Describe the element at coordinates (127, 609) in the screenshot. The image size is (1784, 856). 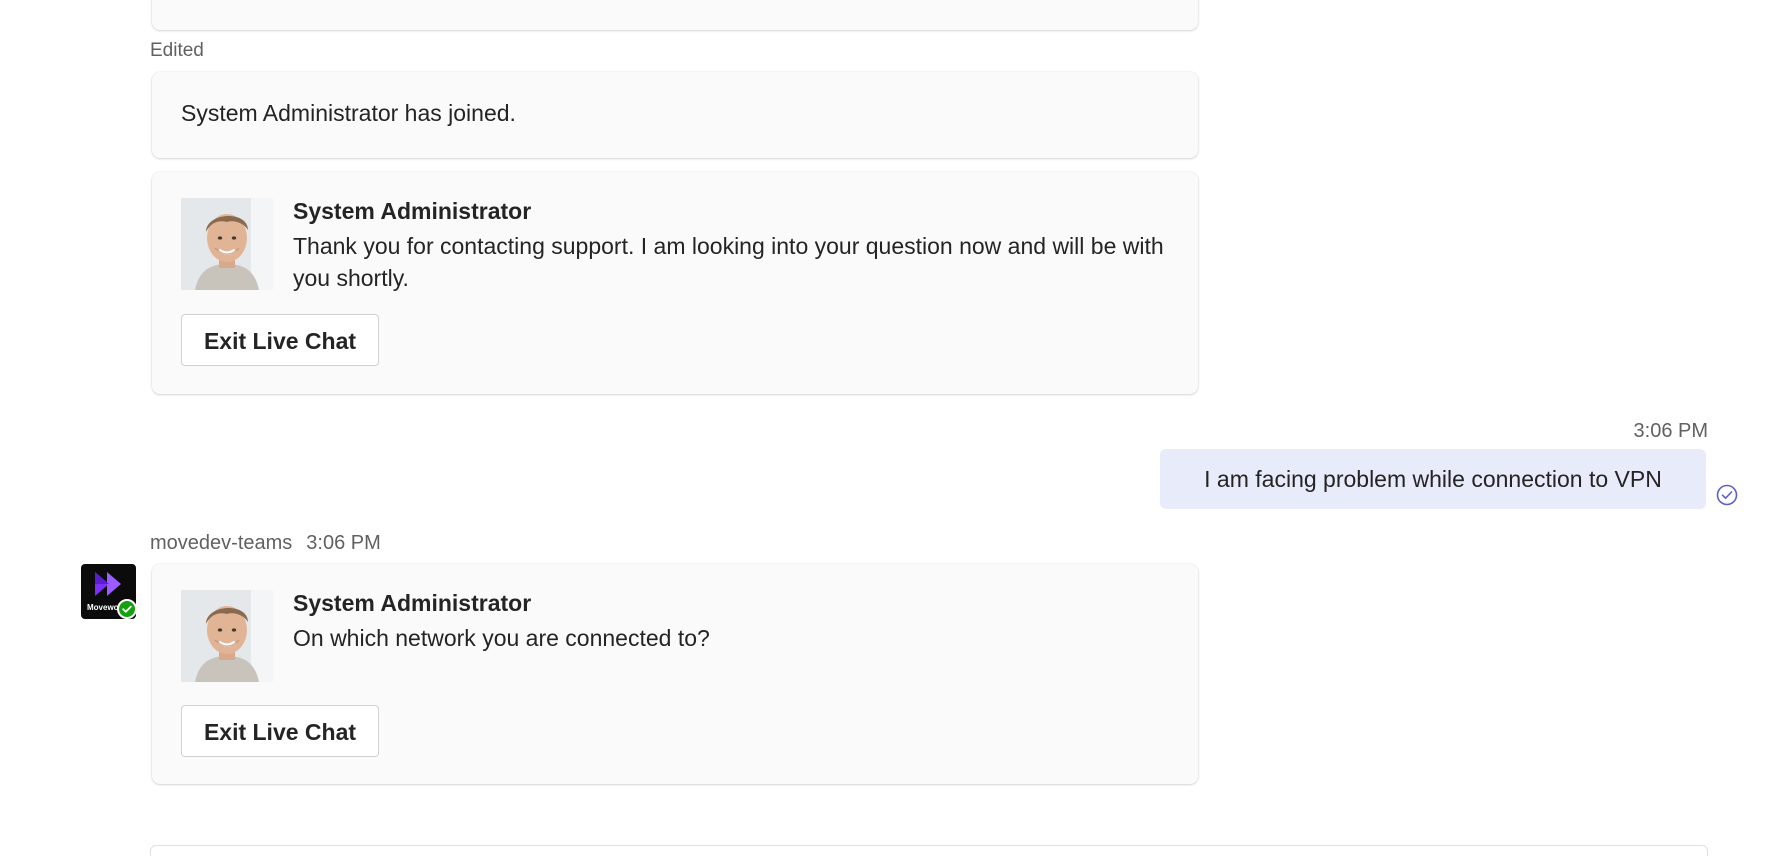
I see `presence-available-icon` at that location.